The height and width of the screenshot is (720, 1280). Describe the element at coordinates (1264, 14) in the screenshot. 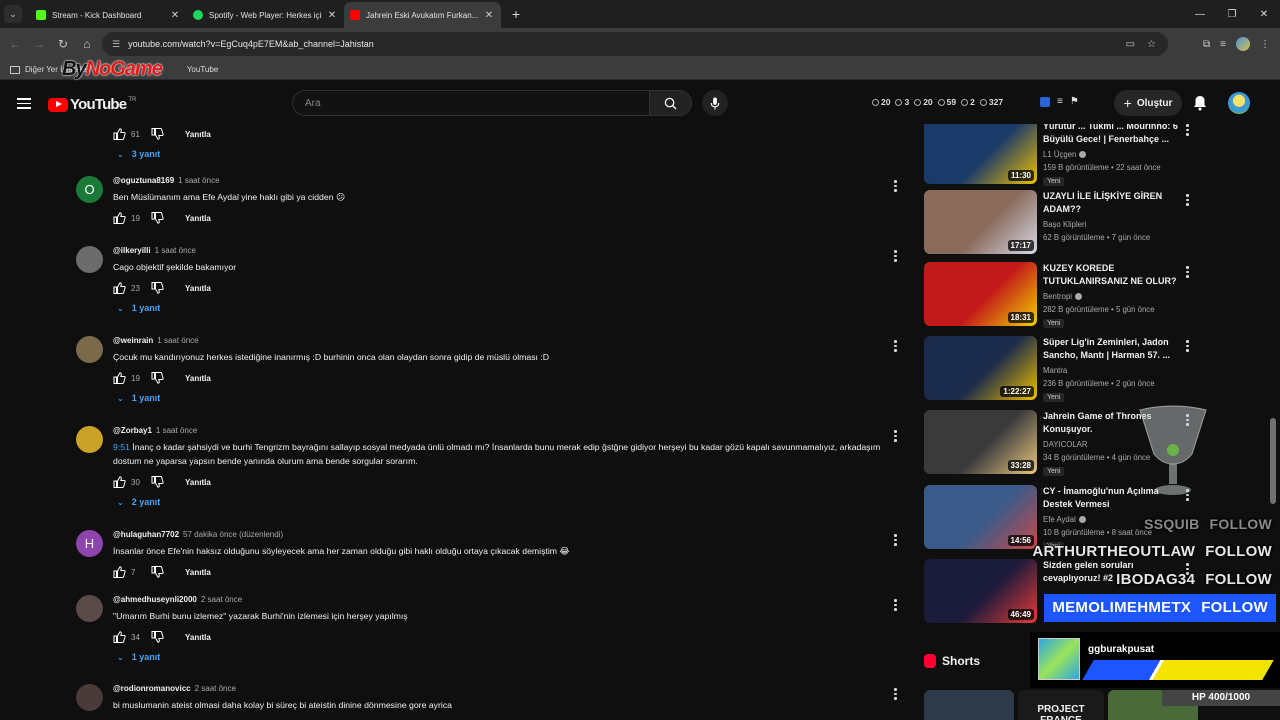

I see `close-window-button: ✕` at that location.